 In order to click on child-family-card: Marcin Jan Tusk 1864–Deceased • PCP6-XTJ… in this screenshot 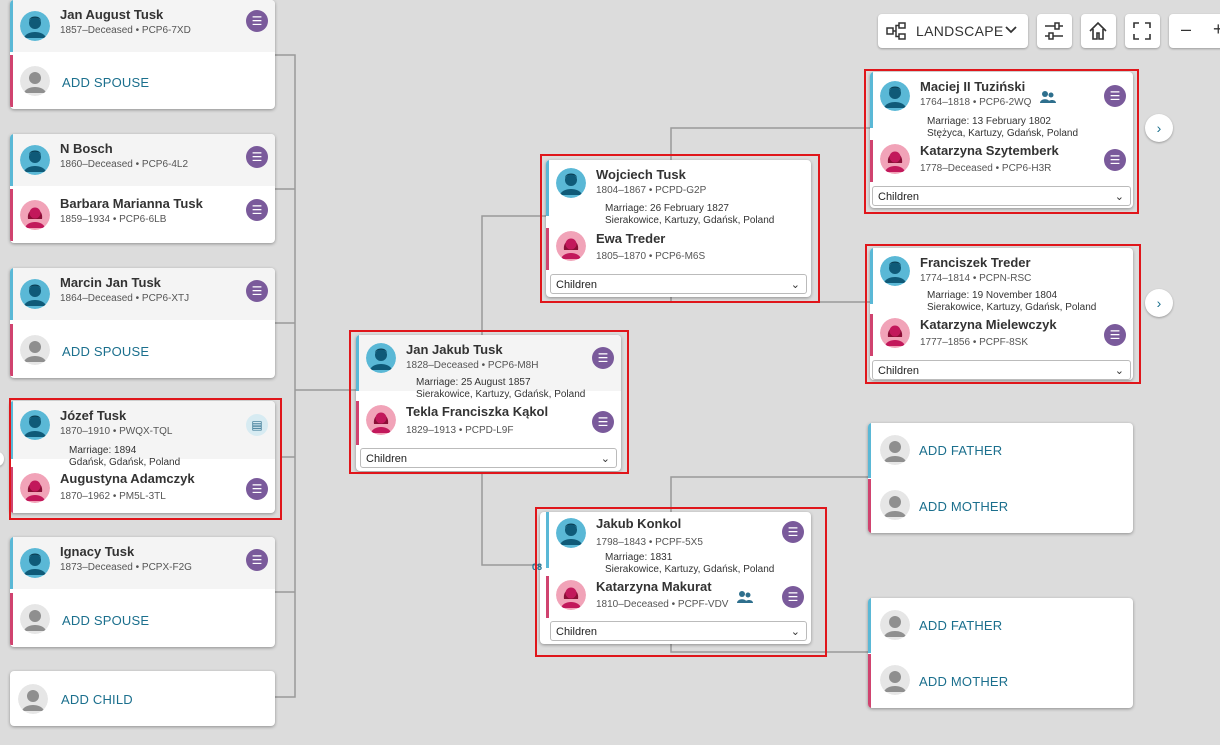, I will do `click(142, 323)`.